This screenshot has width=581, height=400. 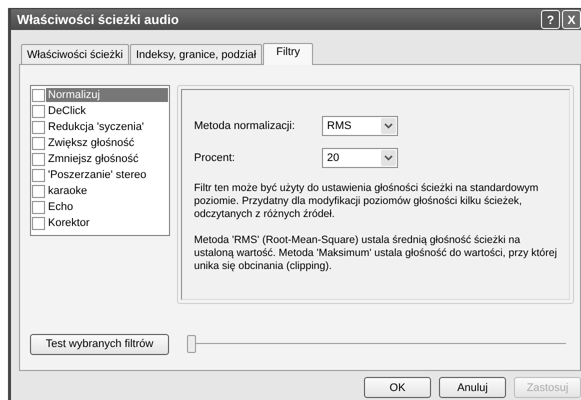 What do you see at coordinates (360, 158) in the screenshot?
I see `dropdown: 20` at bounding box center [360, 158].